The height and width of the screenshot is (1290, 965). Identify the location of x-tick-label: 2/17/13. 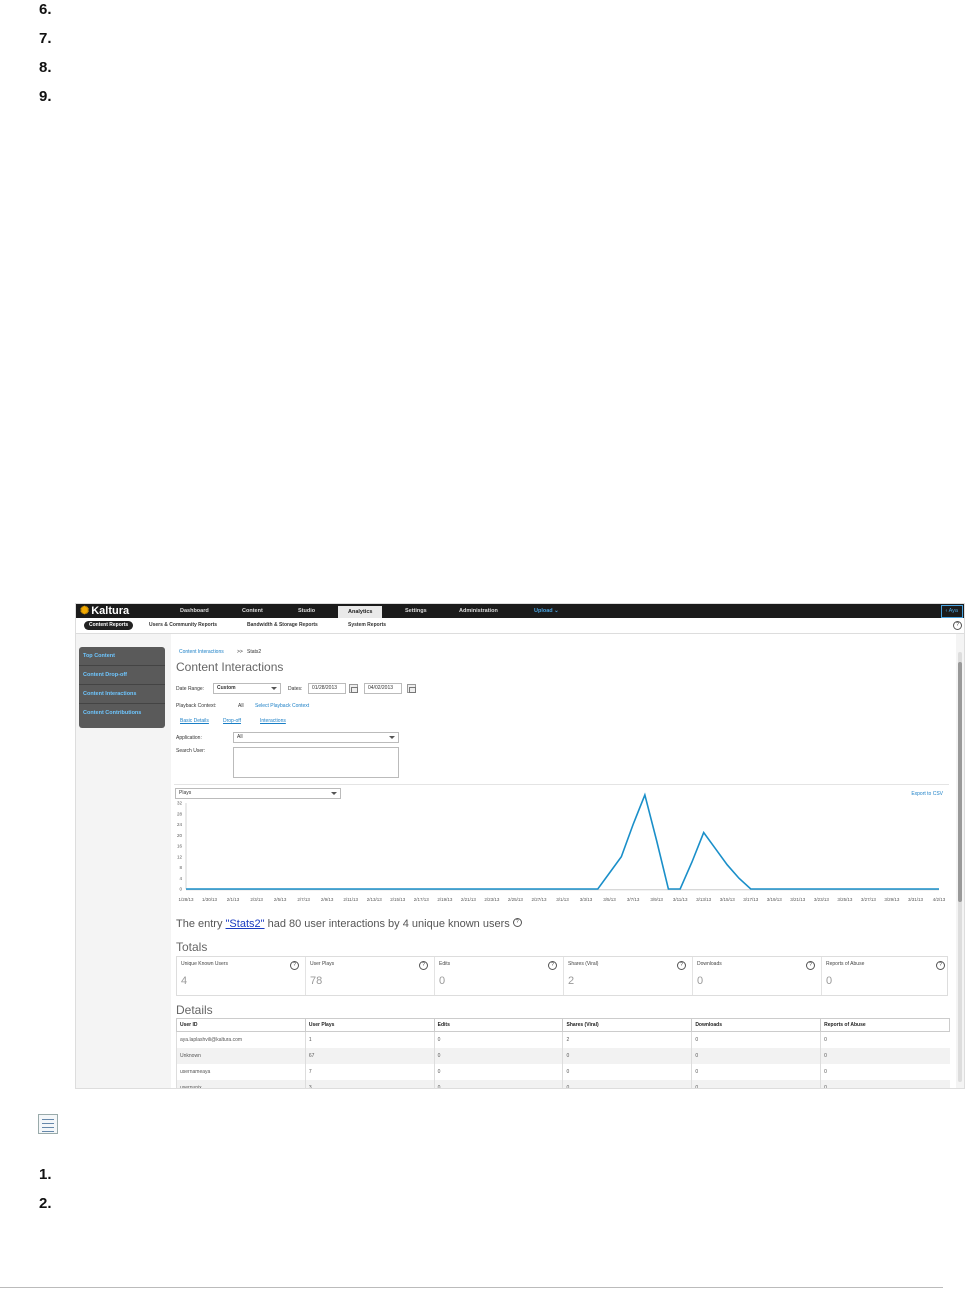
(422, 899).